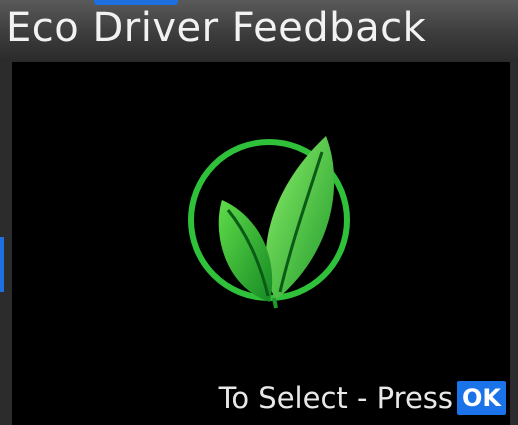  I want to click on scroll-indicator, so click(2, 264).